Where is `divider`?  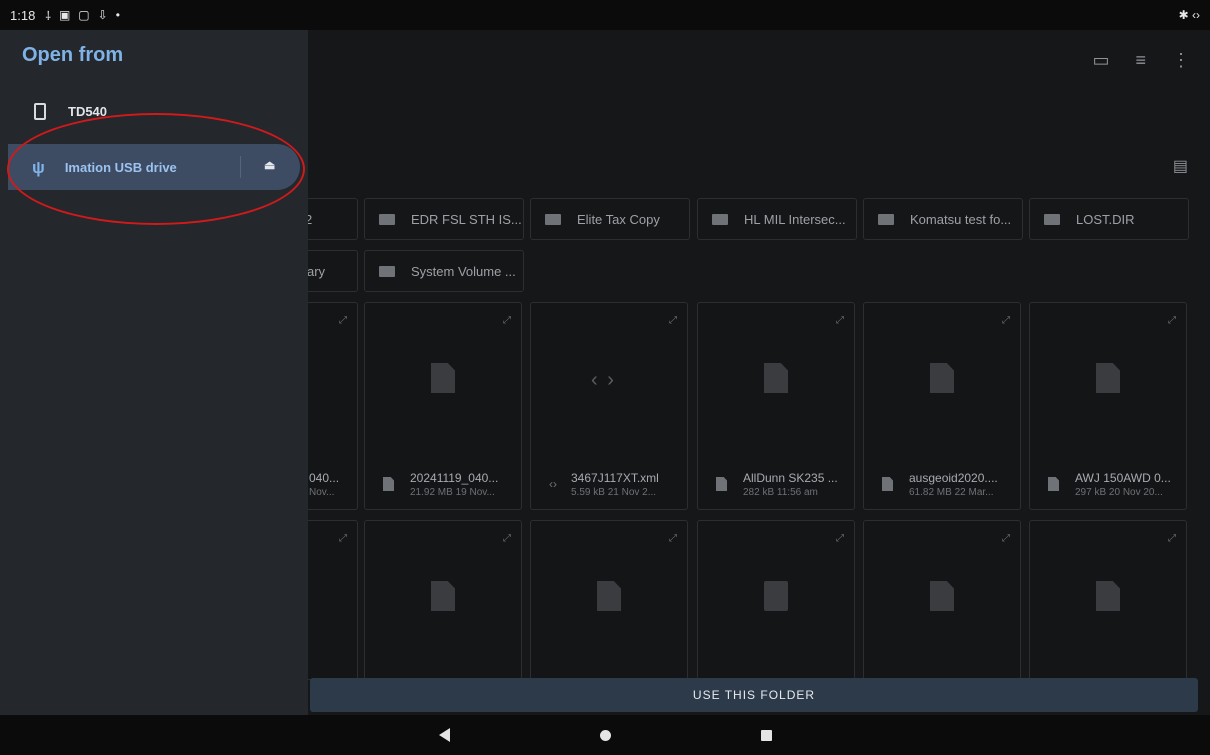
divider is located at coordinates (240, 167).